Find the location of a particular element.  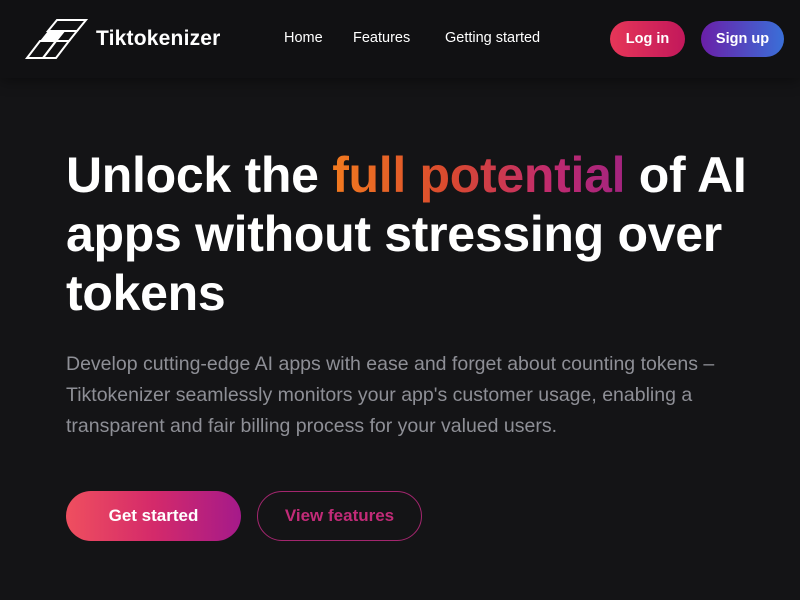

brand-name: Tiktokenizer is located at coordinates (158, 38).